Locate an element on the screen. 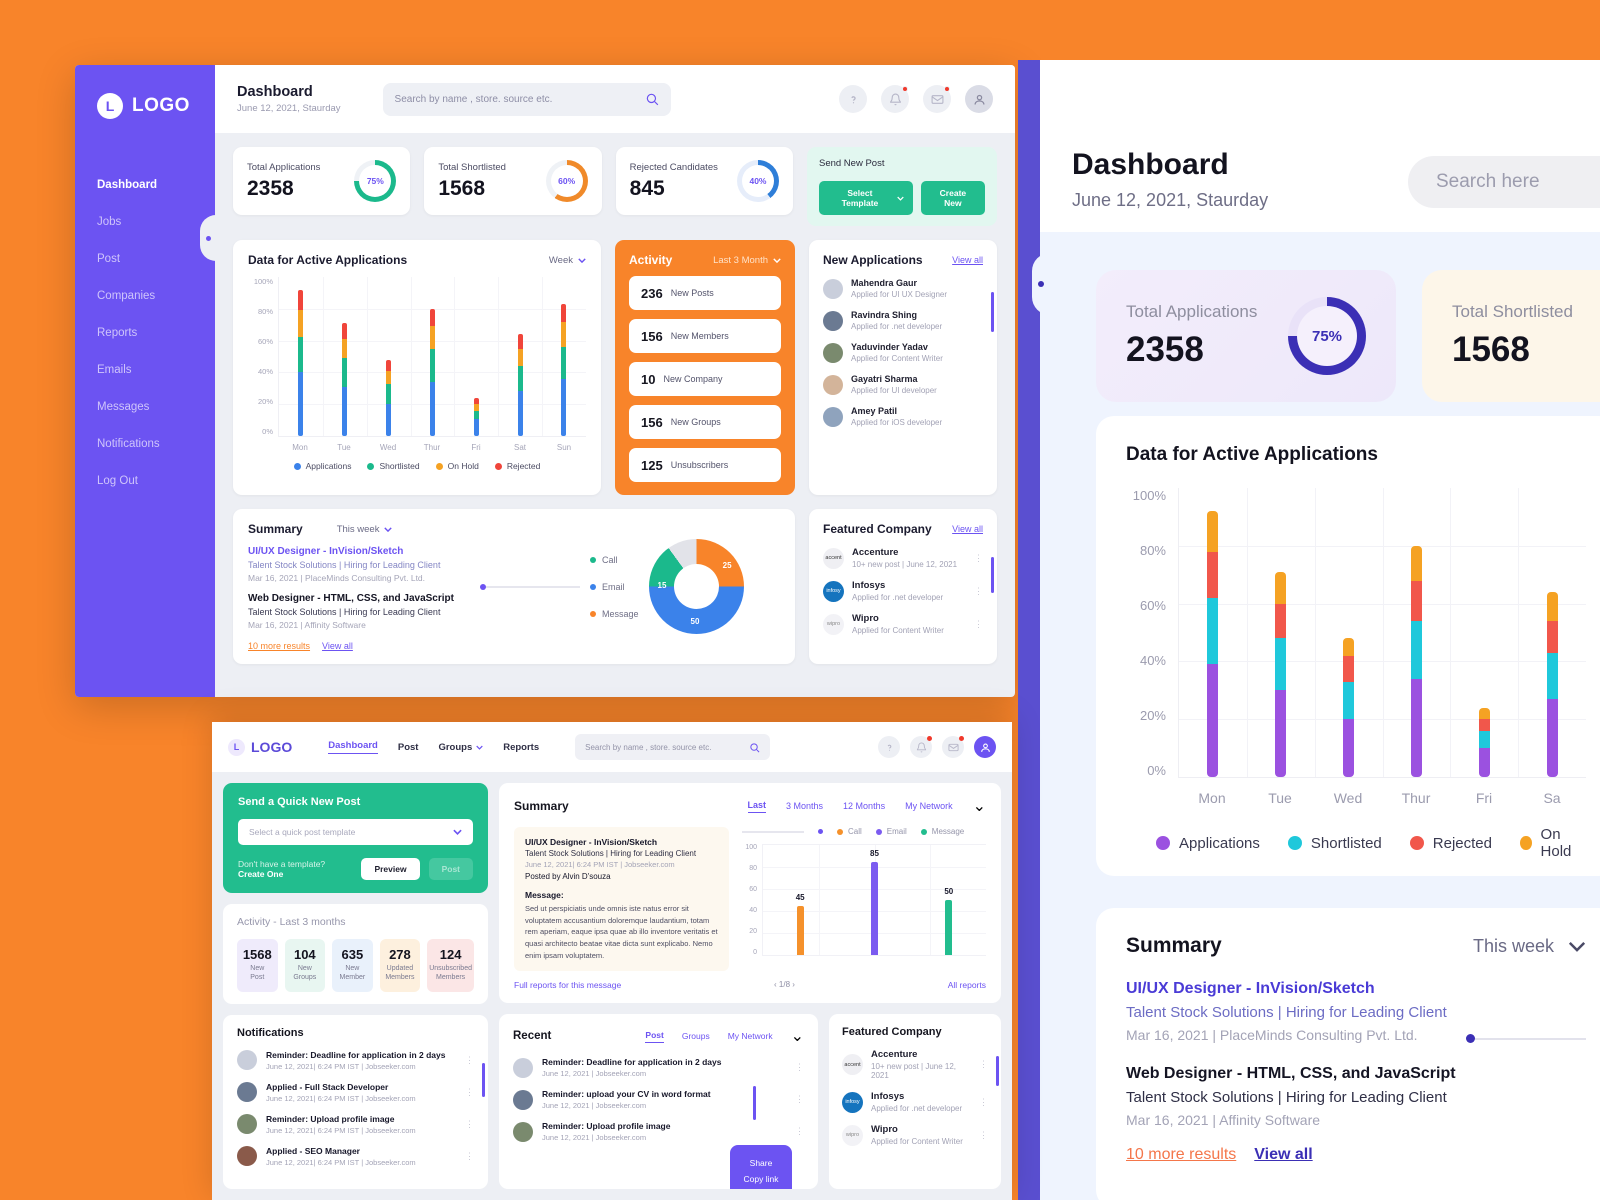 This screenshot has height=1200, width=1600. bottom-nav-post: Post is located at coordinates (408, 747).